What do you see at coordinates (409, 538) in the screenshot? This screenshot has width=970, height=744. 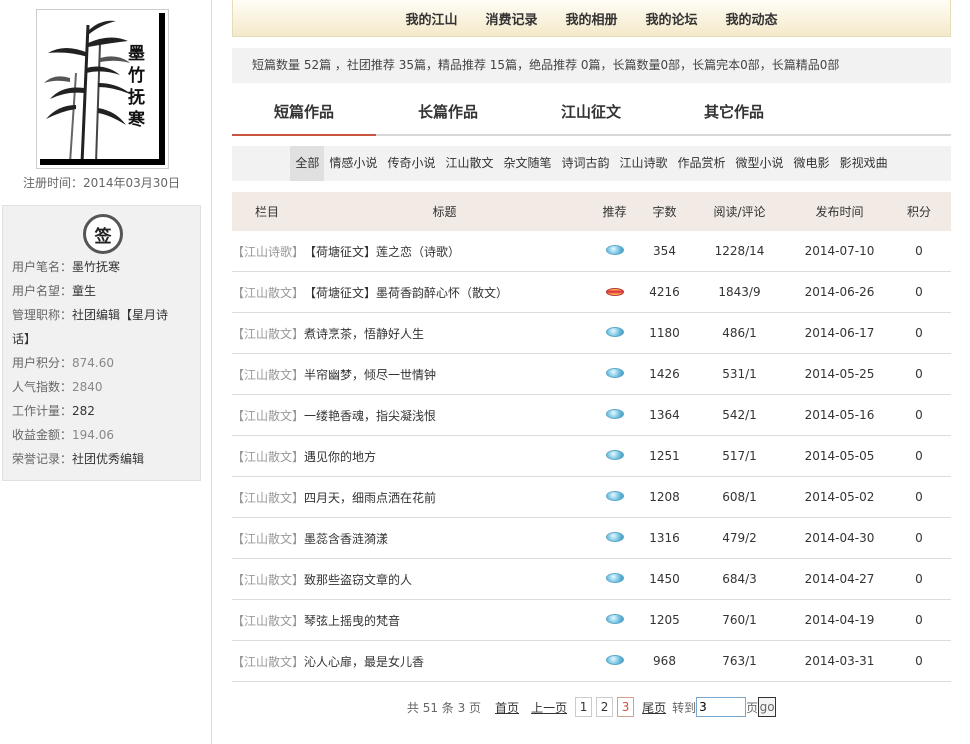 I see `row-title-cell: 【江山散文】 墨蕊含香涟漪漾` at bounding box center [409, 538].